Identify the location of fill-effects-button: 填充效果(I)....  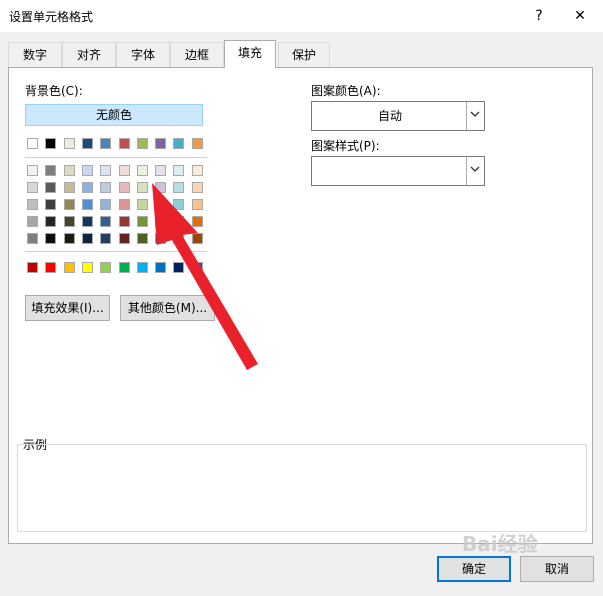
(67, 308).